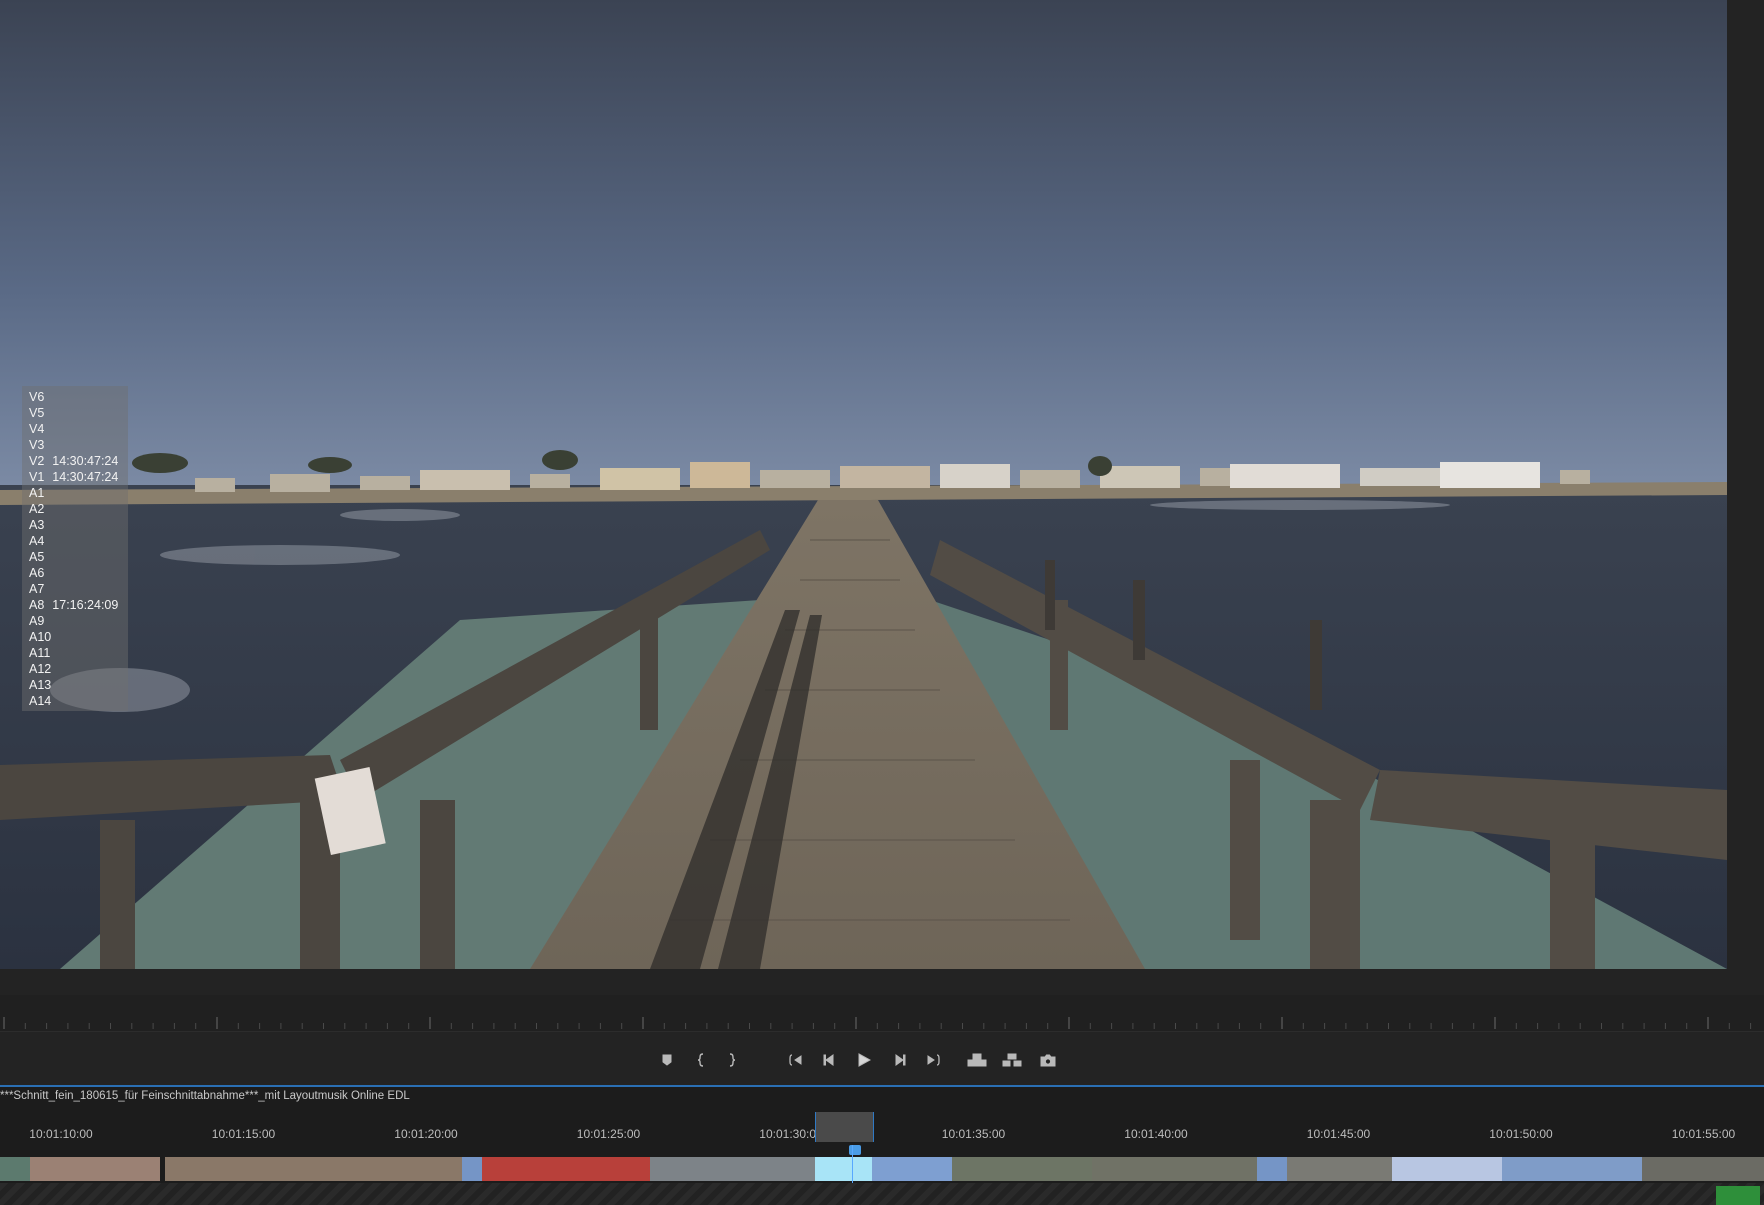  Describe the element at coordinates (843, 1169) in the screenshot. I see `selected-clip` at that location.